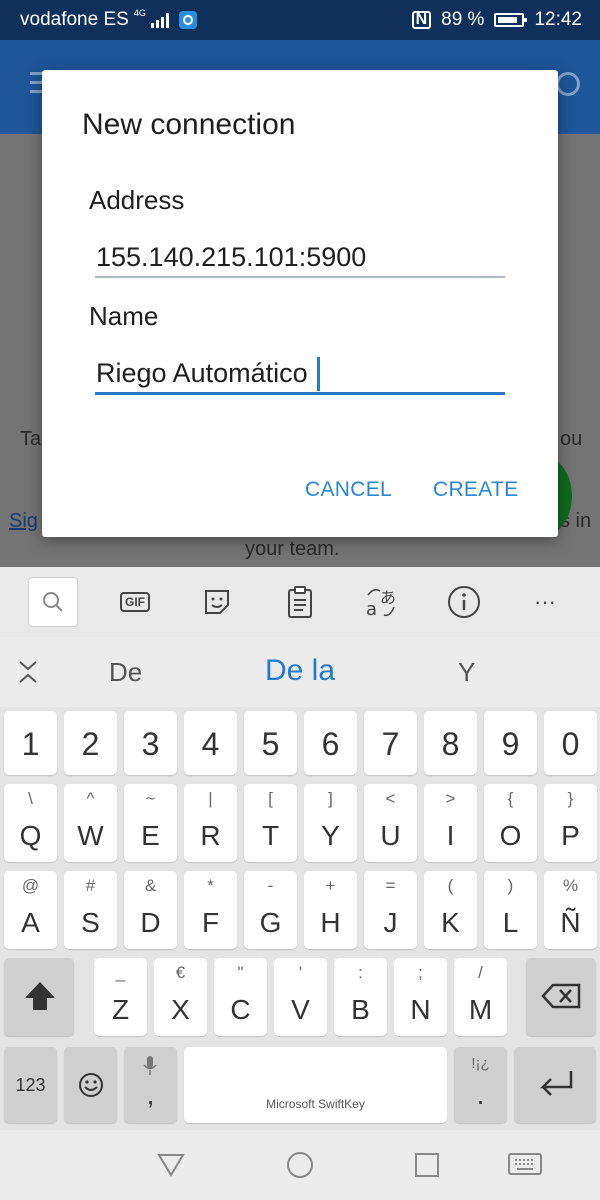 The image size is (600, 1200). Describe the element at coordinates (330, 910) in the screenshot. I see `key-h: + H` at that location.